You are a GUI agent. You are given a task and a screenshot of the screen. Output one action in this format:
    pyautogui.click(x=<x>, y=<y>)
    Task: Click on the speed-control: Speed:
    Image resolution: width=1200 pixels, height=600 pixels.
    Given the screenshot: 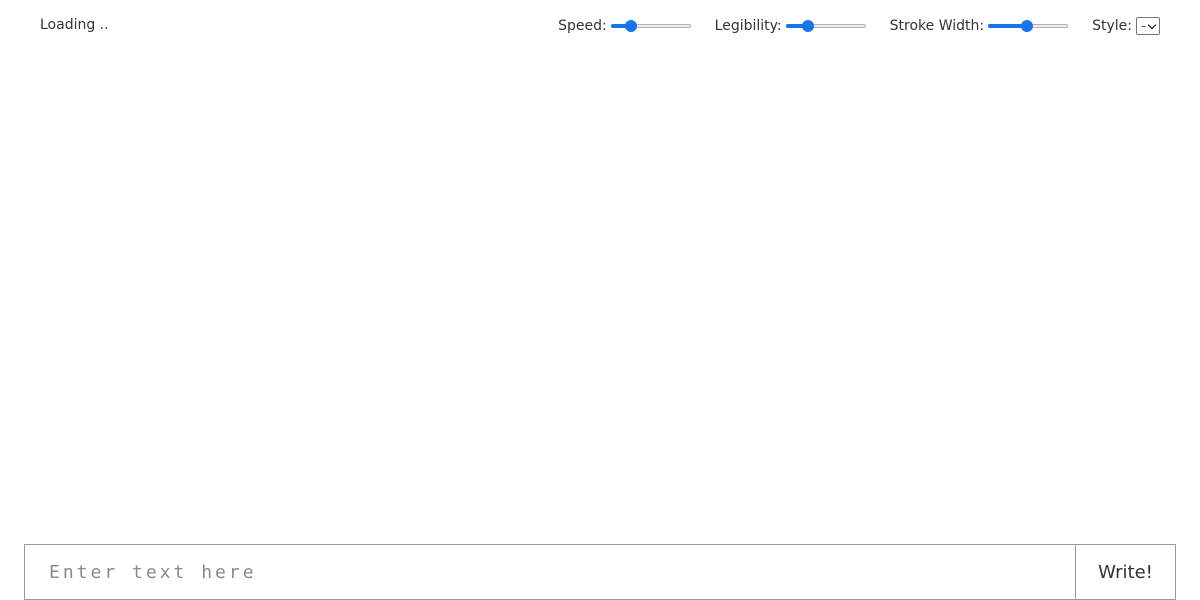 What is the action you would take?
    pyautogui.click(x=624, y=26)
    